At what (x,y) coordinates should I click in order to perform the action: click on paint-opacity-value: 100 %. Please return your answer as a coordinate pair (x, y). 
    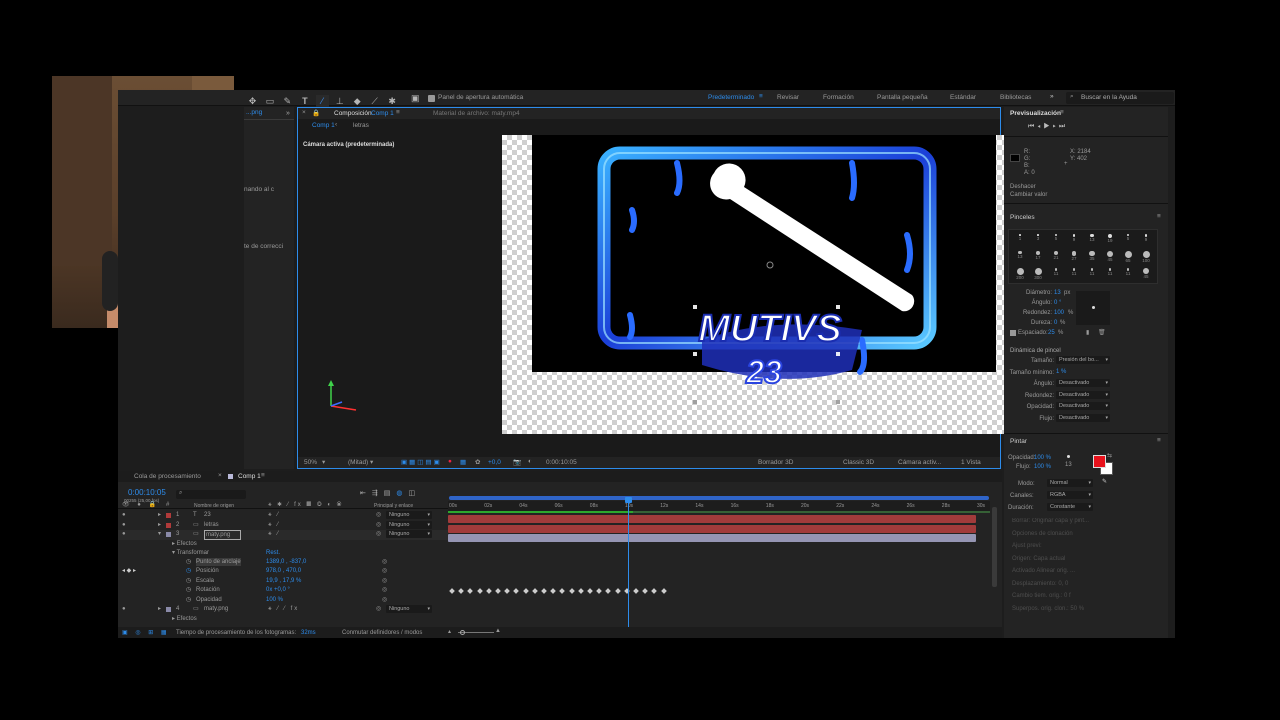
    Looking at the image, I should click on (1042, 458).